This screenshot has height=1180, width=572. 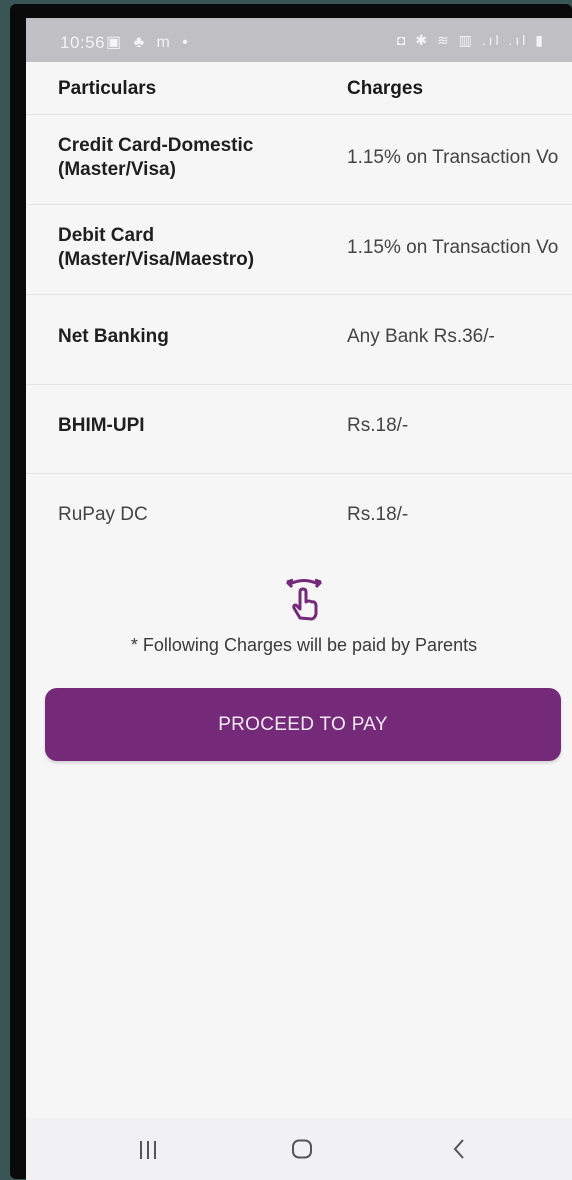 I want to click on row-particular: Credit Card-Domestic (Master/Visa), so click(x=156, y=157).